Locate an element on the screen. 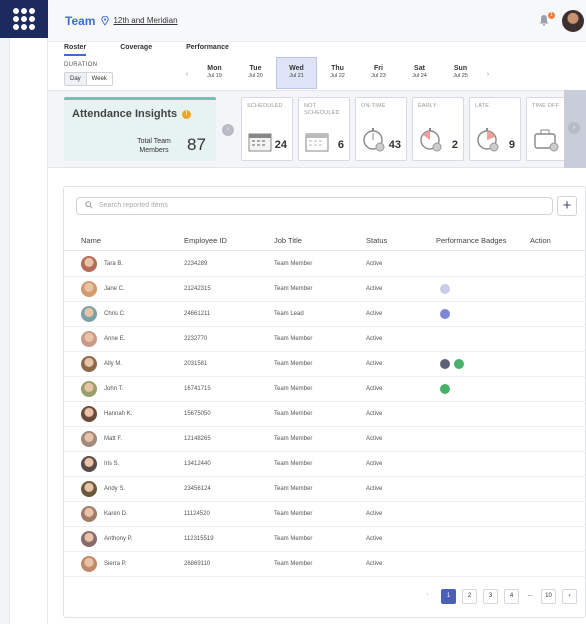 This screenshot has width=586, height=624. stat-early: EARLY 2 is located at coordinates (438, 129).